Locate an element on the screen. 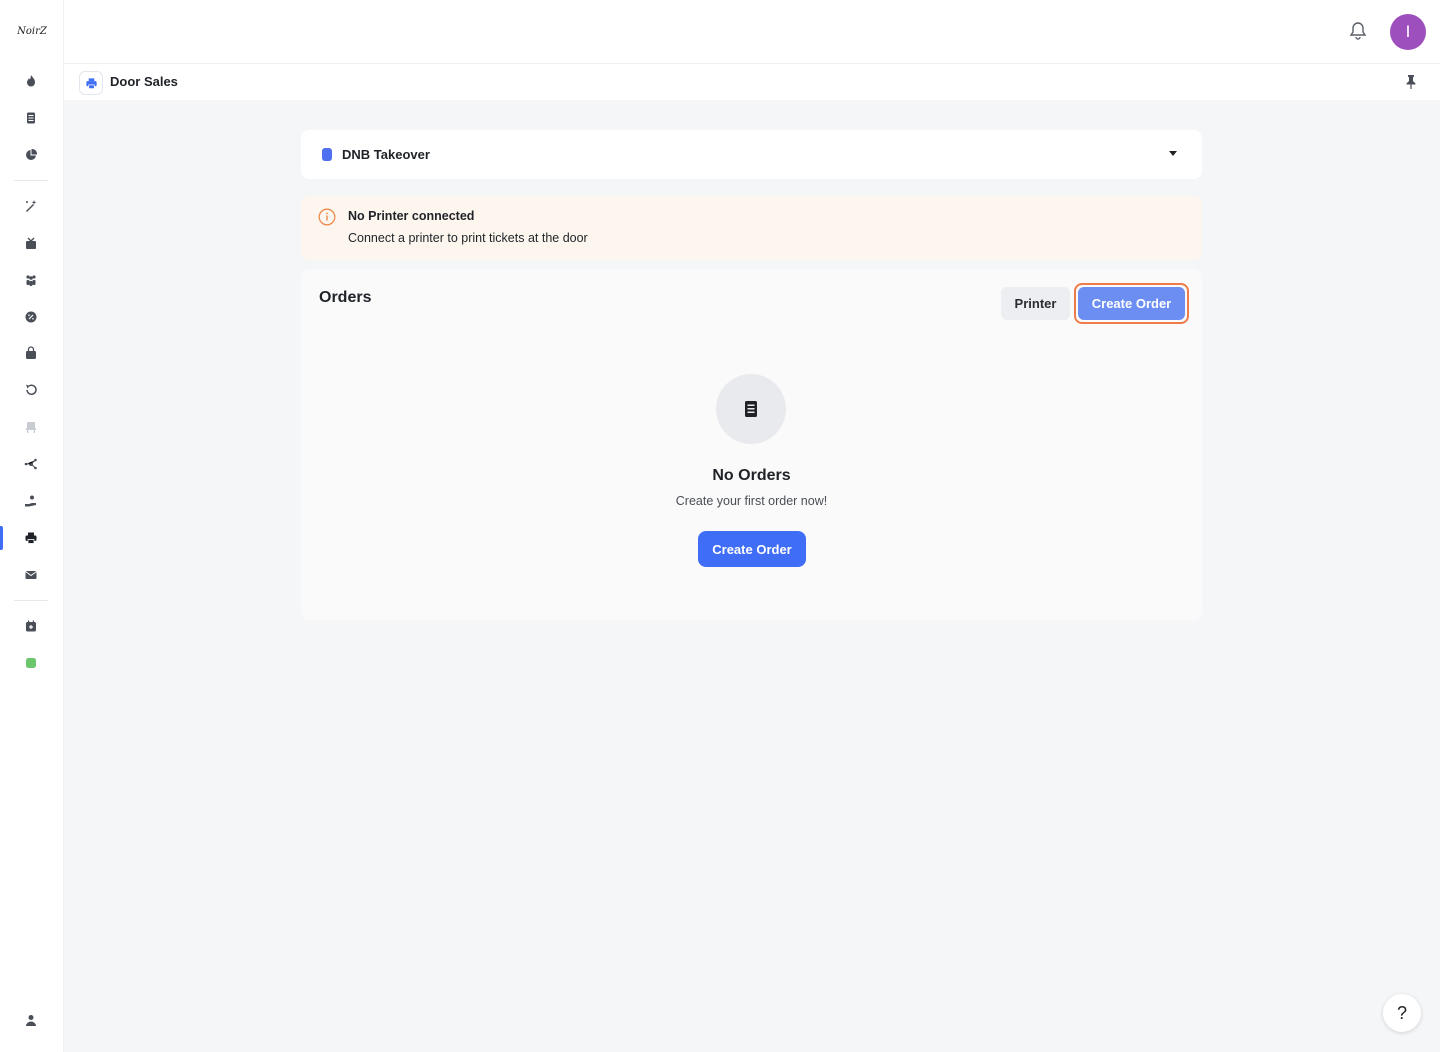 The height and width of the screenshot is (1052, 1440). user-icon is located at coordinates (31, 1020).